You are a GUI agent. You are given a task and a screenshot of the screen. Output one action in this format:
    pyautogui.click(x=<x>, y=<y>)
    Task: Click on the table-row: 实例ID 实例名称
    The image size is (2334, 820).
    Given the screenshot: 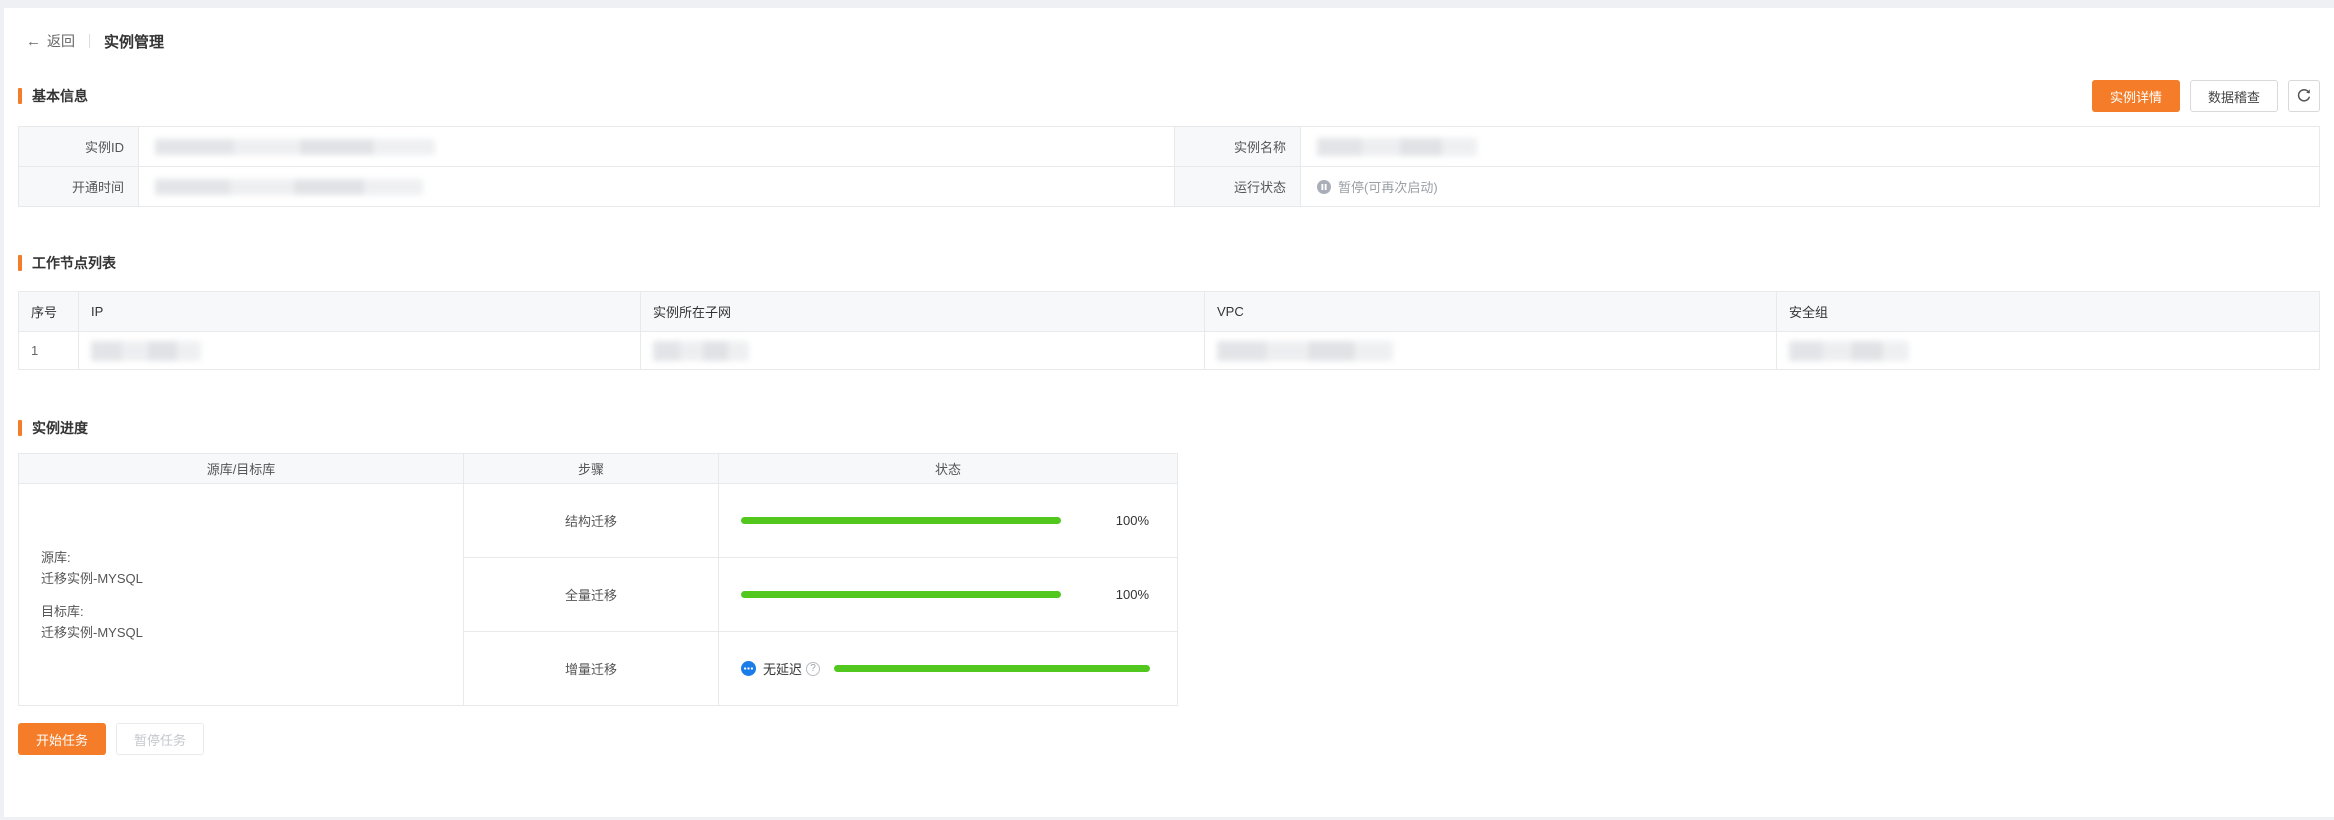 What is the action you would take?
    pyautogui.click(x=1169, y=146)
    